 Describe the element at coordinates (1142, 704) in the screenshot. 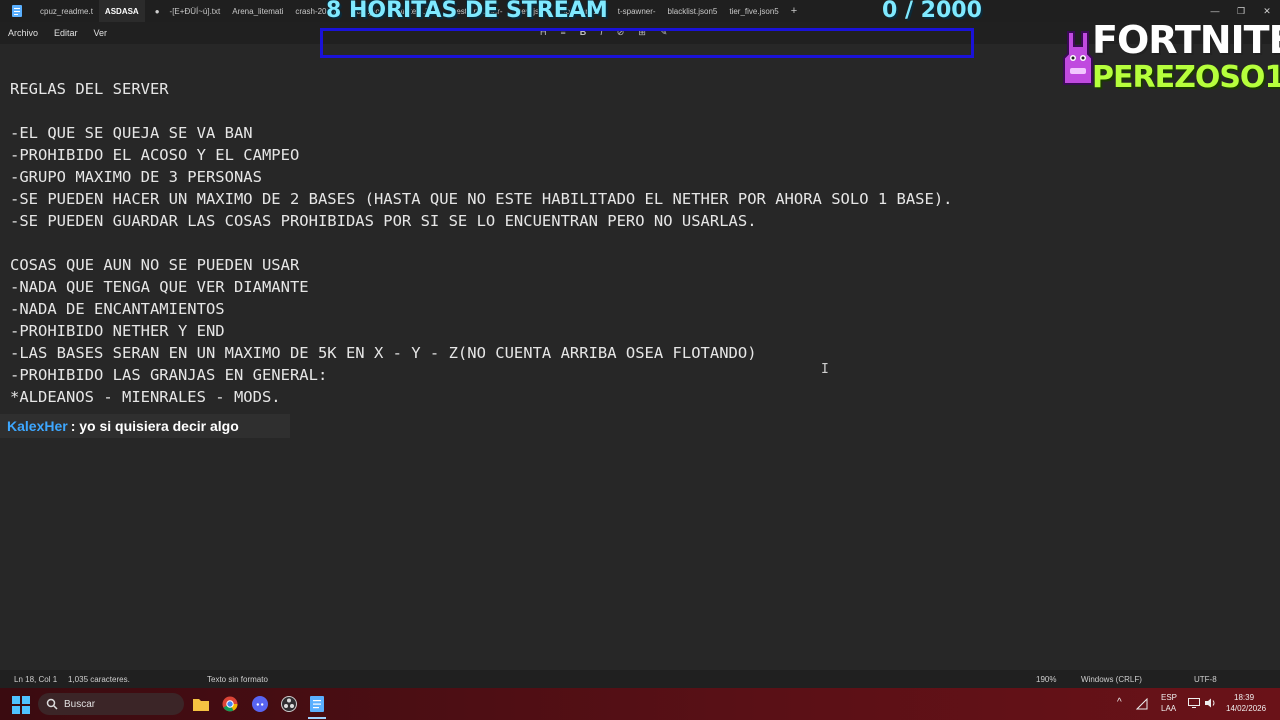

I see `network-icon` at that location.